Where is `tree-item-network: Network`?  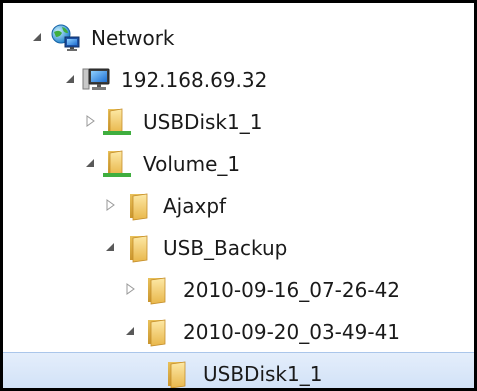
tree-item-network: Network is located at coordinates (238, 38).